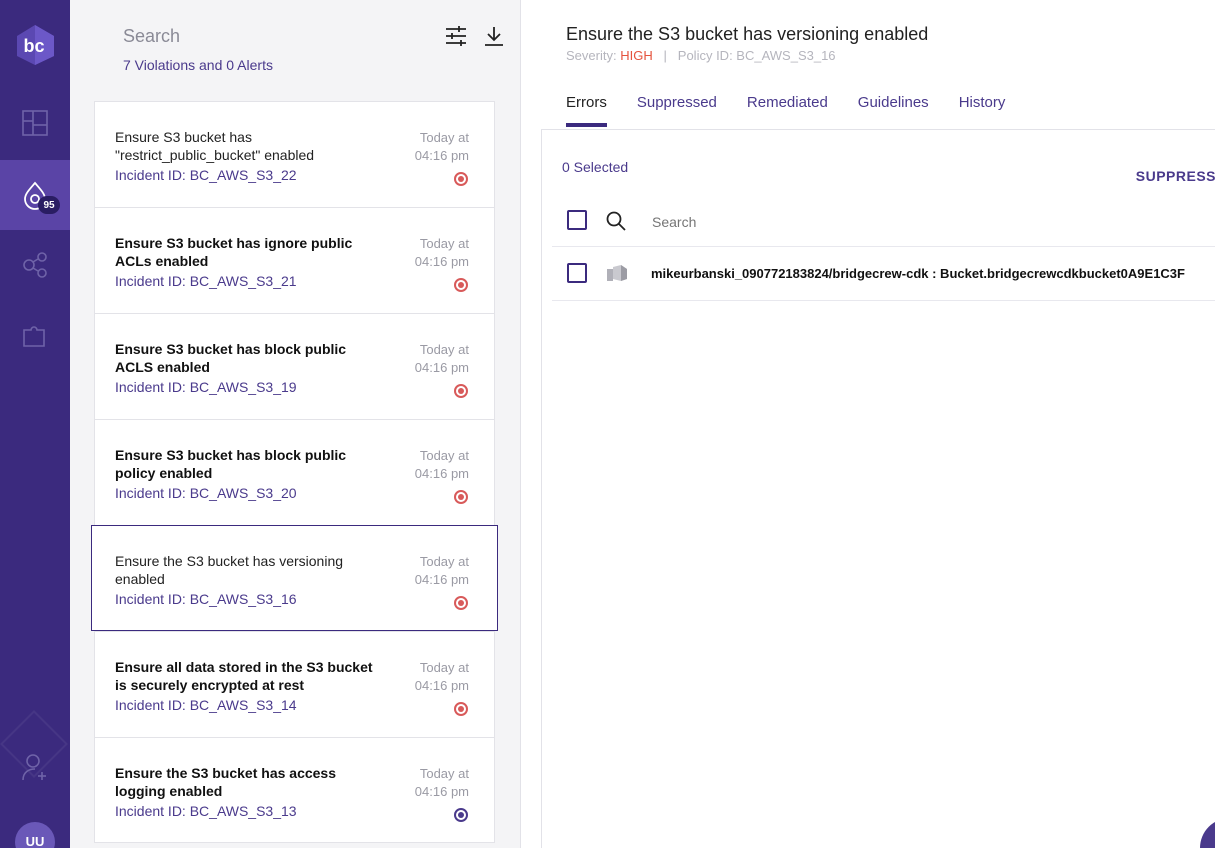  I want to click on download-button, so click(494, 36).